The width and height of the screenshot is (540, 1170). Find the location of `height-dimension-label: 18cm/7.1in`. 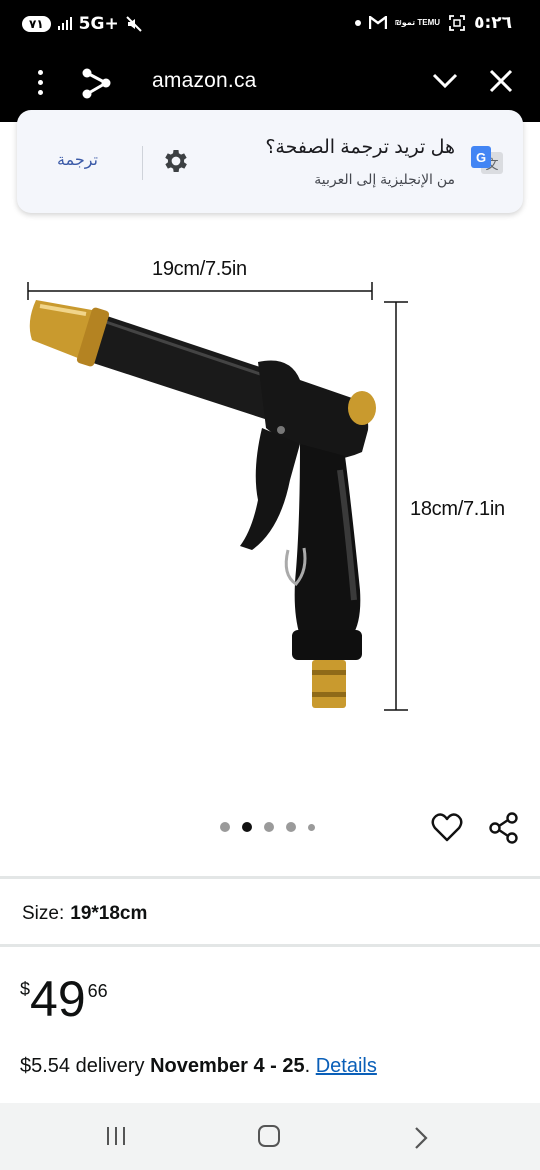

height-dimension-label: 18cm/7.1in is located at coordinates (457, 509).